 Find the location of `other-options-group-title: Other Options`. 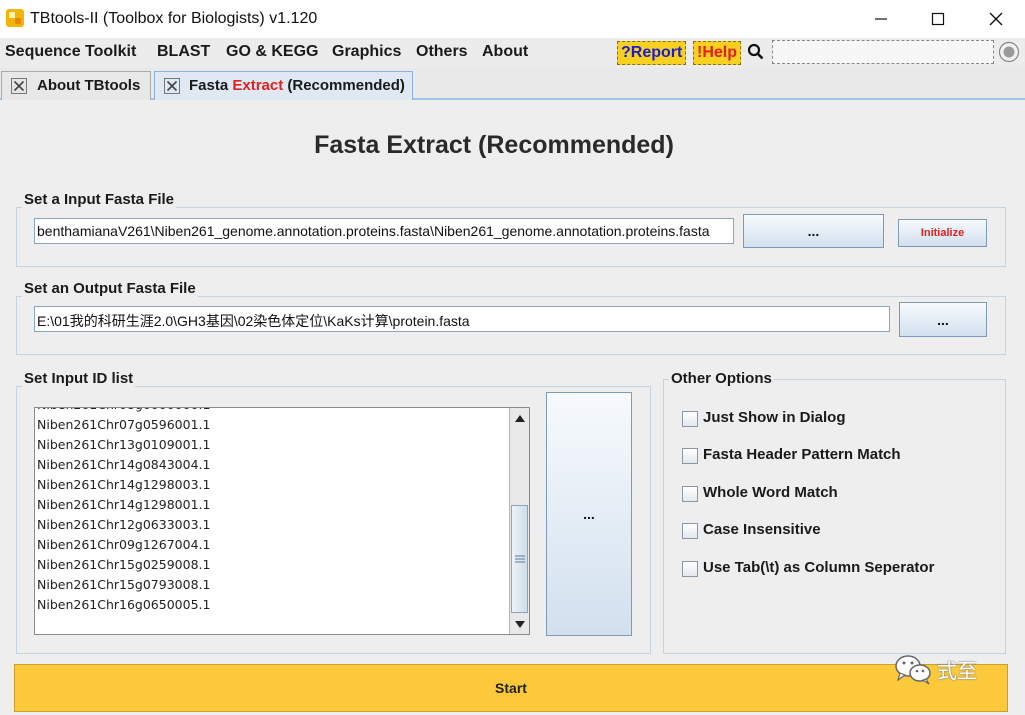

other-options-group-title: Other Options is located at coordinates (721, 378).